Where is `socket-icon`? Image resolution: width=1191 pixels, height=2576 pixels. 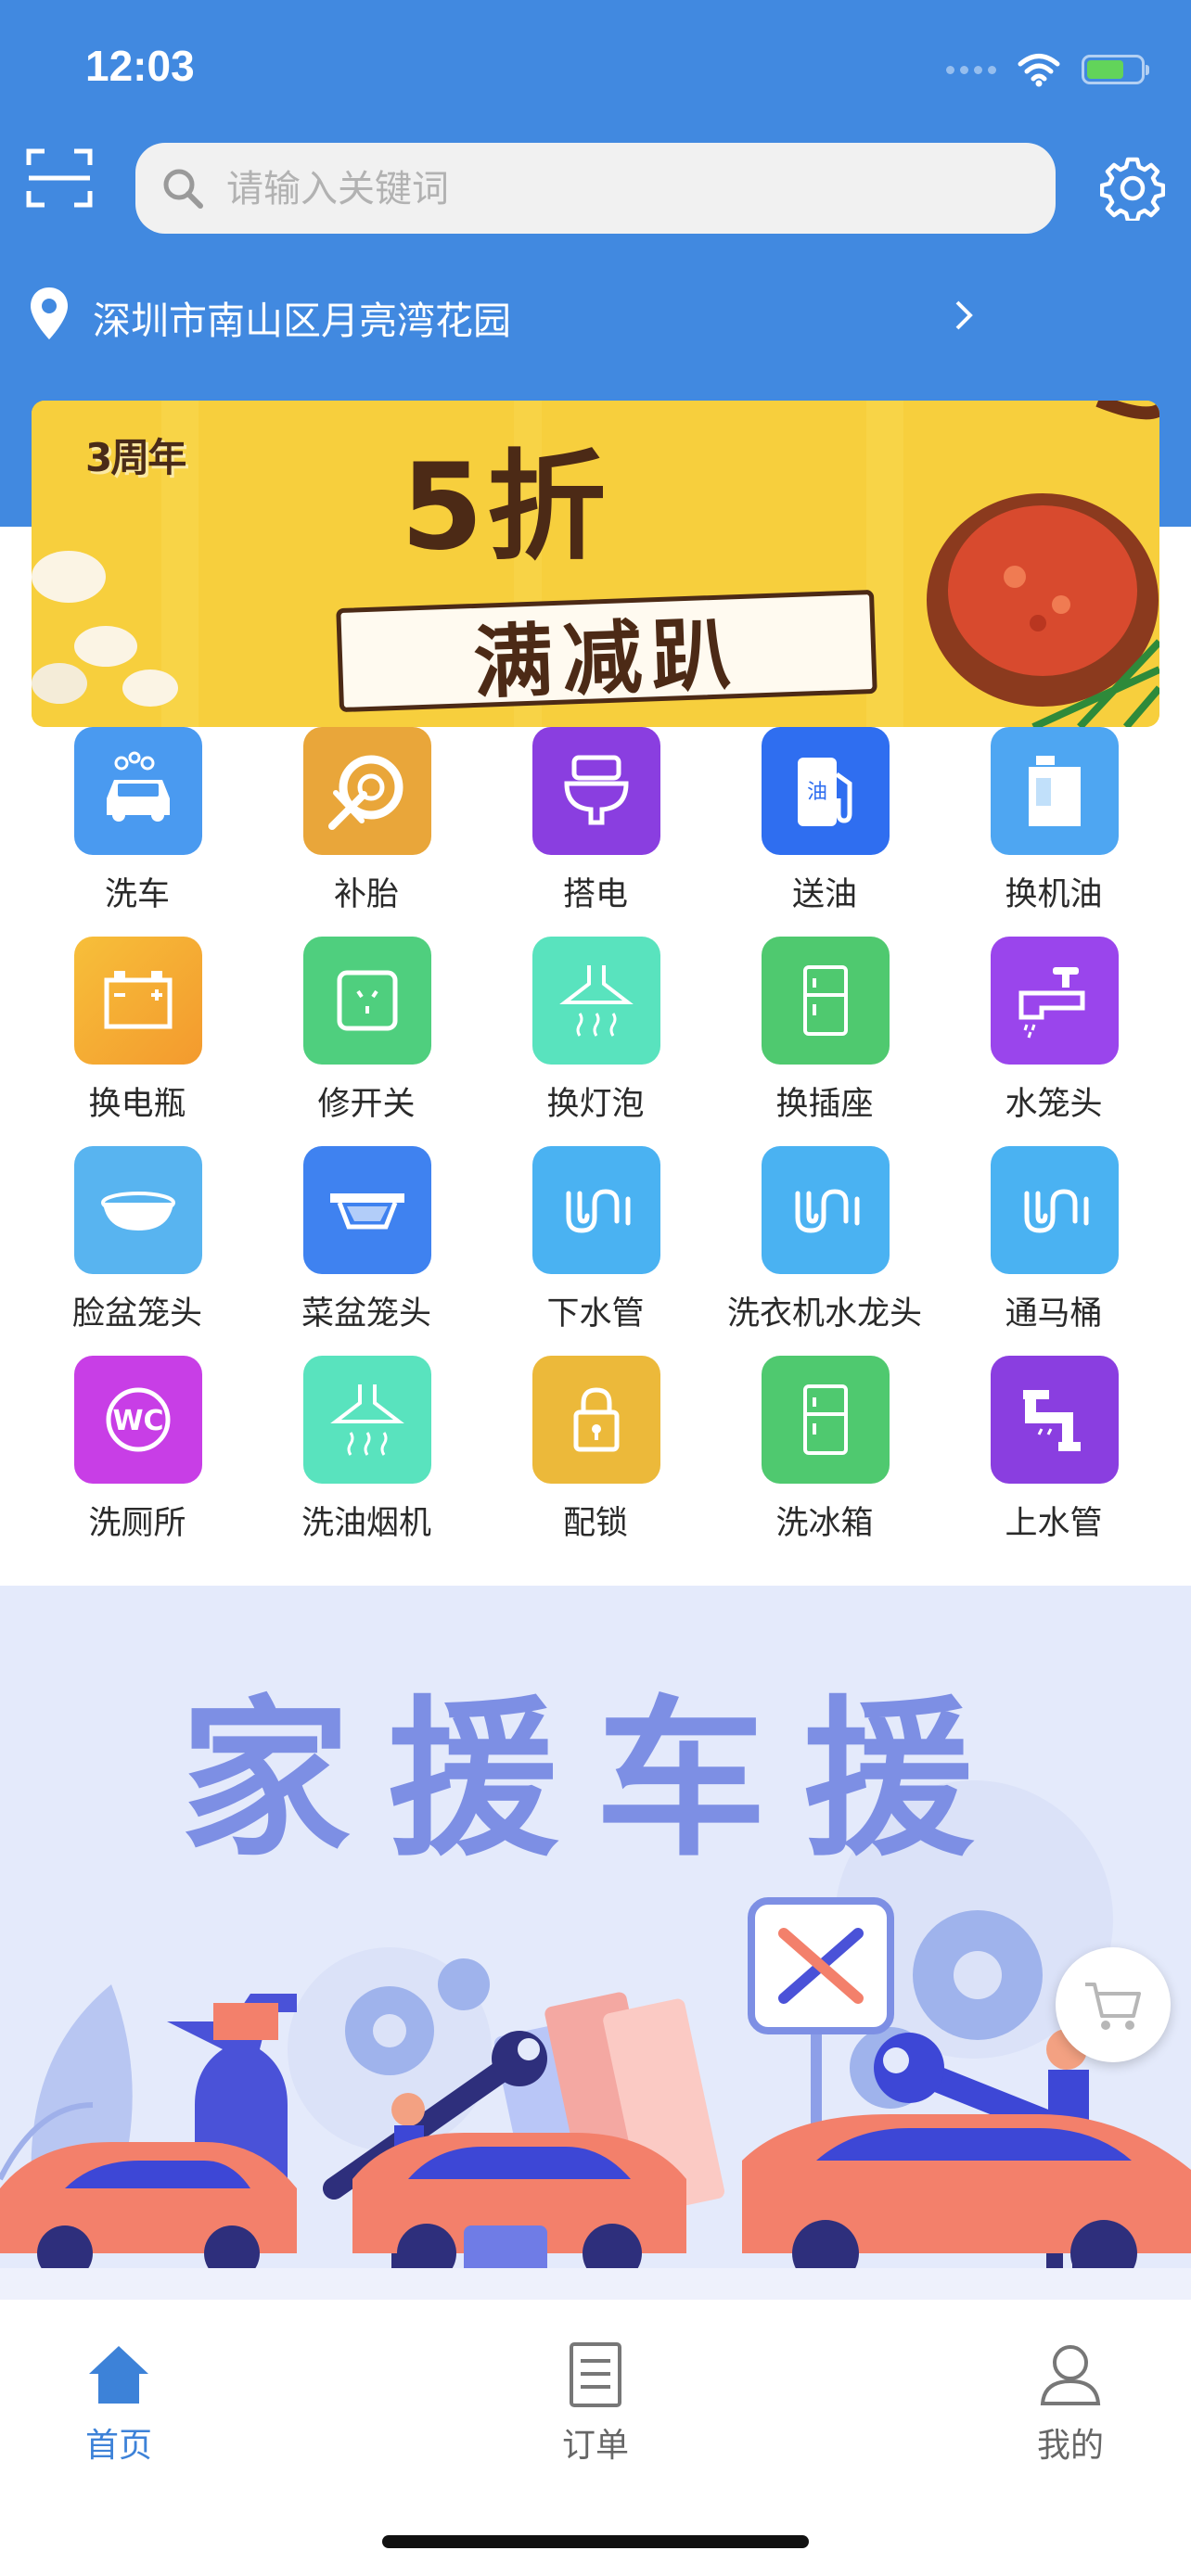 socket-icon is located at coordinates (367, 1000).